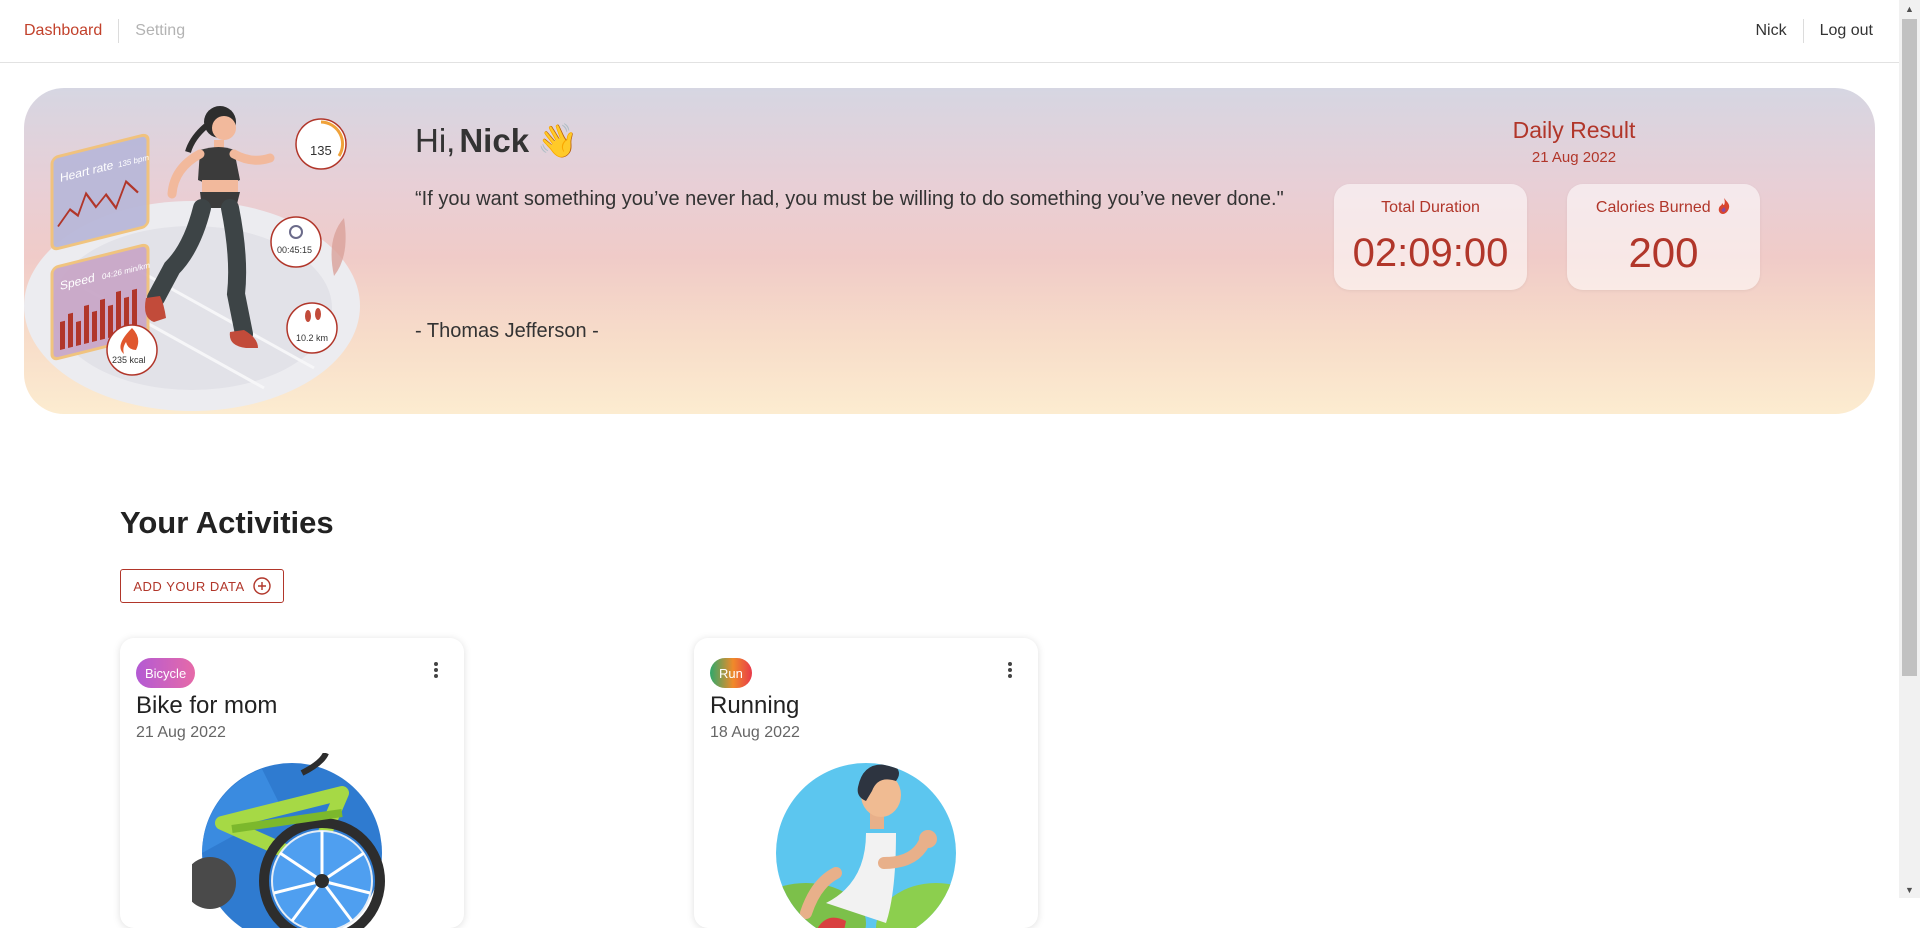 This screenshot has width=1920, height=928. I want to click on nav-user-name: Nick, so click(1771, 31).